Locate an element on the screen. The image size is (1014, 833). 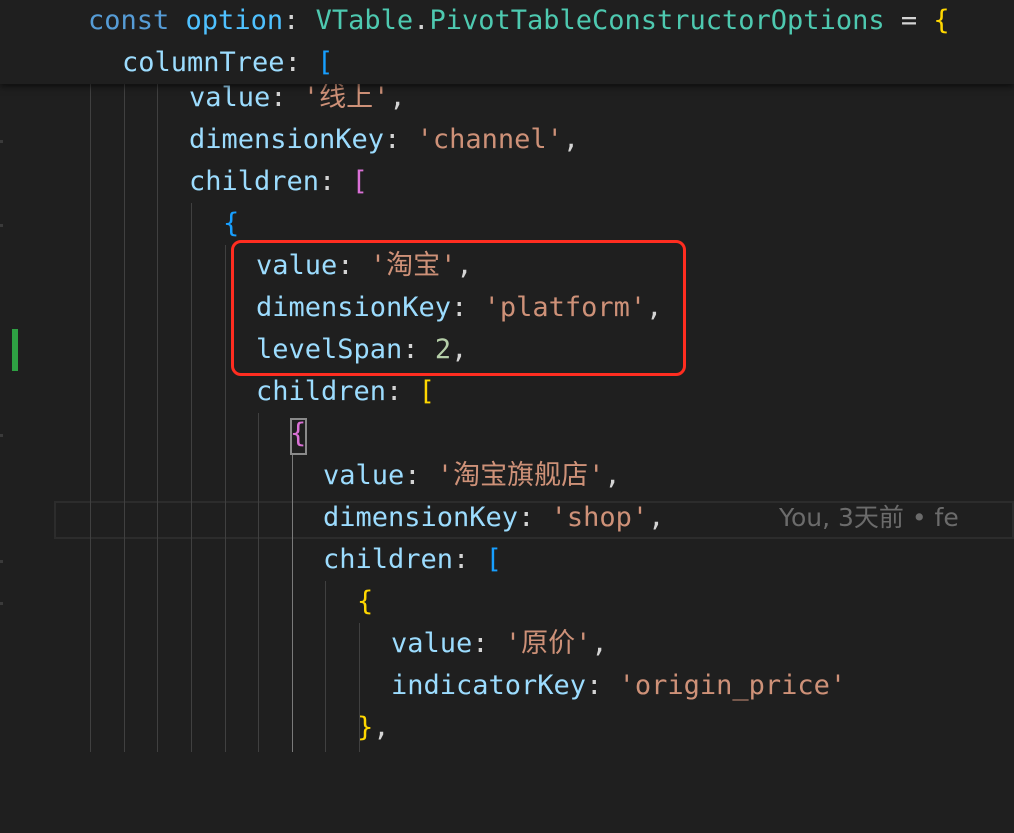
annotation-highlight-box is located at coordinates (458, 308).